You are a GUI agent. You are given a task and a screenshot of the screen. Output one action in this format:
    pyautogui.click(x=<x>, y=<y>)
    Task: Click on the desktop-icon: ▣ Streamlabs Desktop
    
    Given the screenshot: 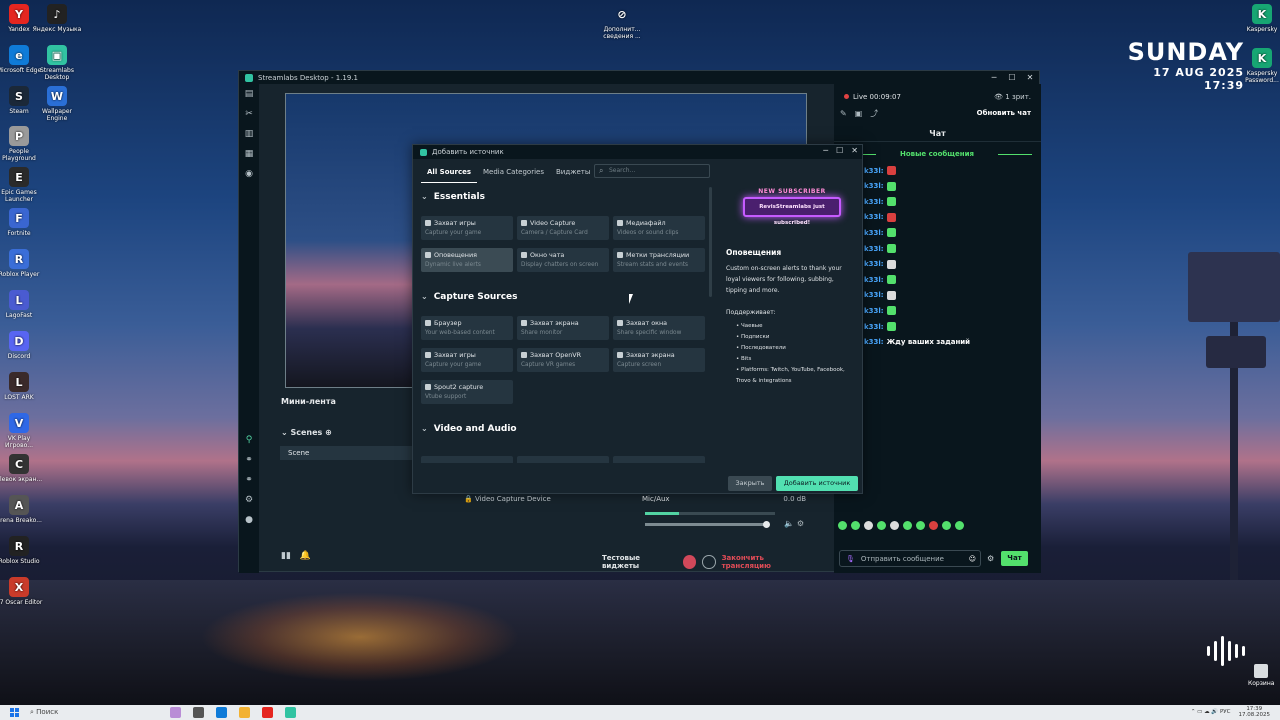 What is the action you would take?
    pyautogui.click(x=57, y=63)
    